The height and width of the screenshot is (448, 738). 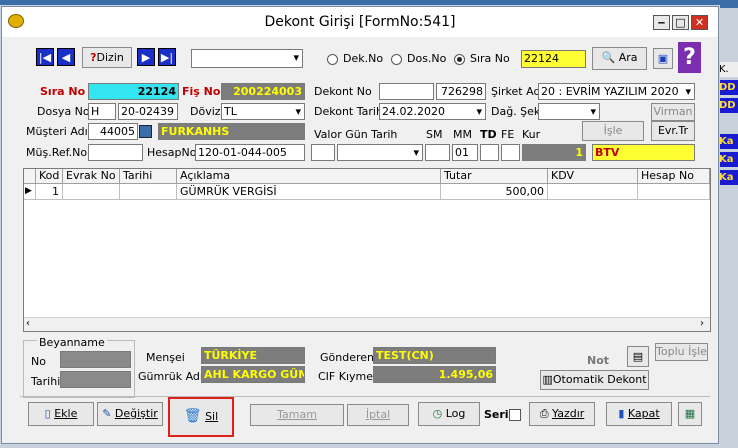 What do you see at coordinates (437, 152) in the screenshot?
I see `sm-field` at bounding box center [437, 152].